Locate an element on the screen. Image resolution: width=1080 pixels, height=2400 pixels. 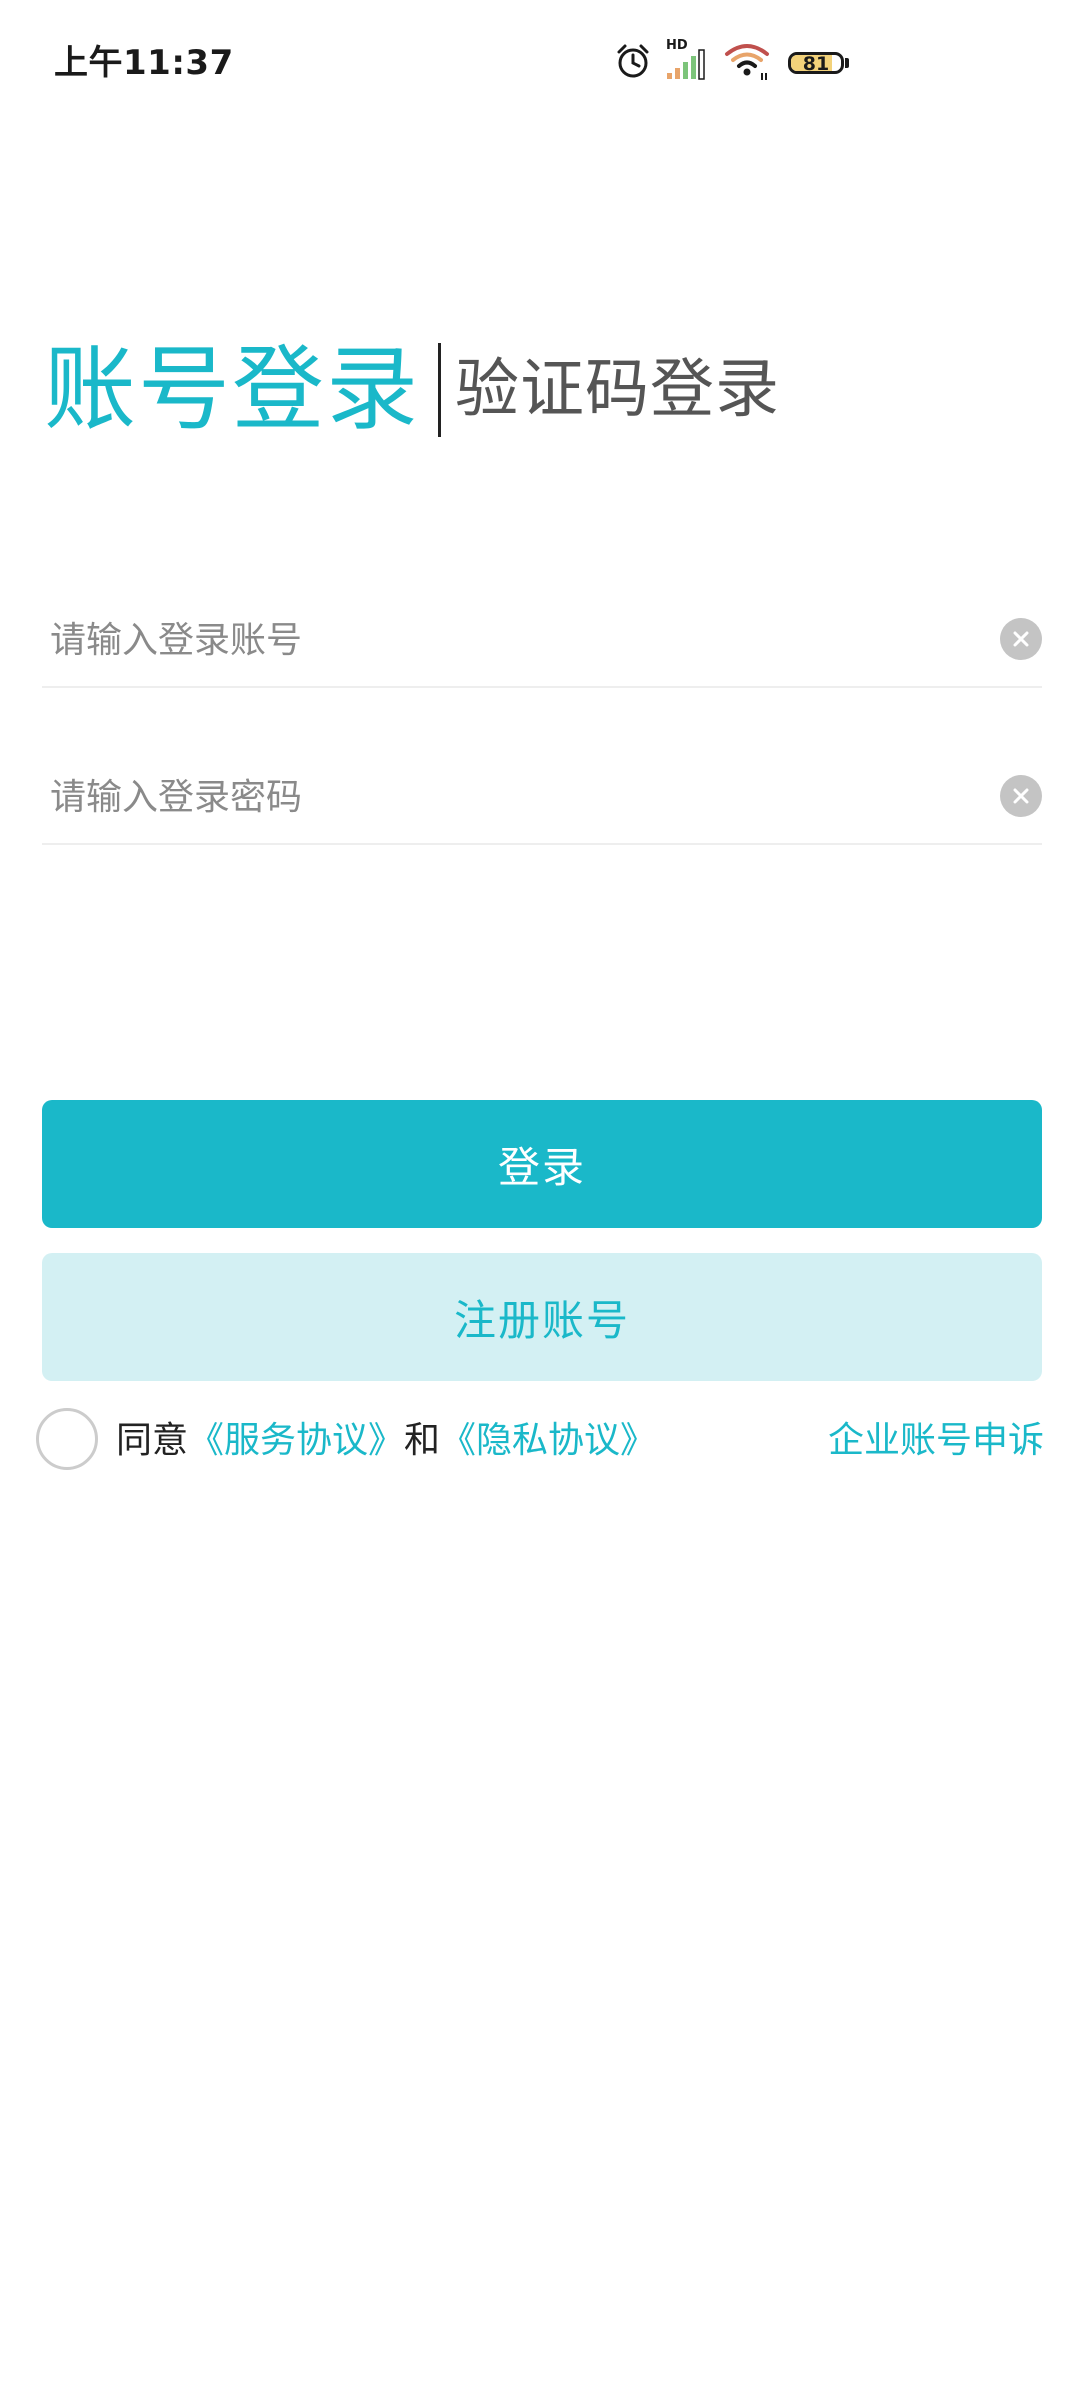
password-field is located at coordinates (542, 801).